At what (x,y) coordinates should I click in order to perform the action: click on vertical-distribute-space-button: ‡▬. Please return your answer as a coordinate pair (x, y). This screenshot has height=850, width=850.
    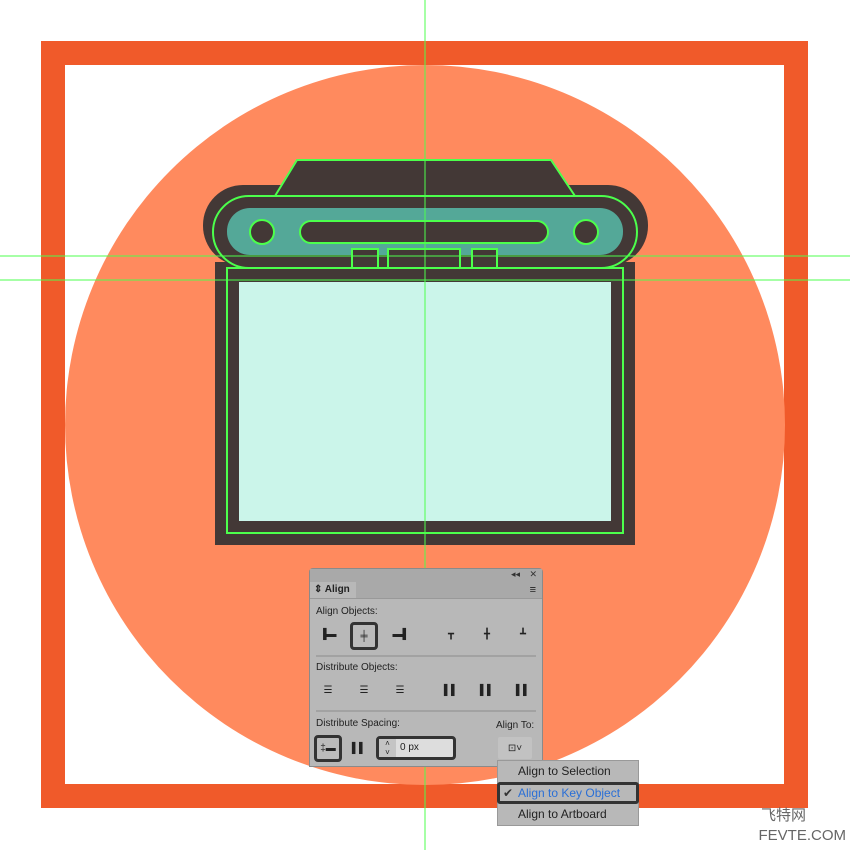
    Looking at the image, I should click on (328, 748).